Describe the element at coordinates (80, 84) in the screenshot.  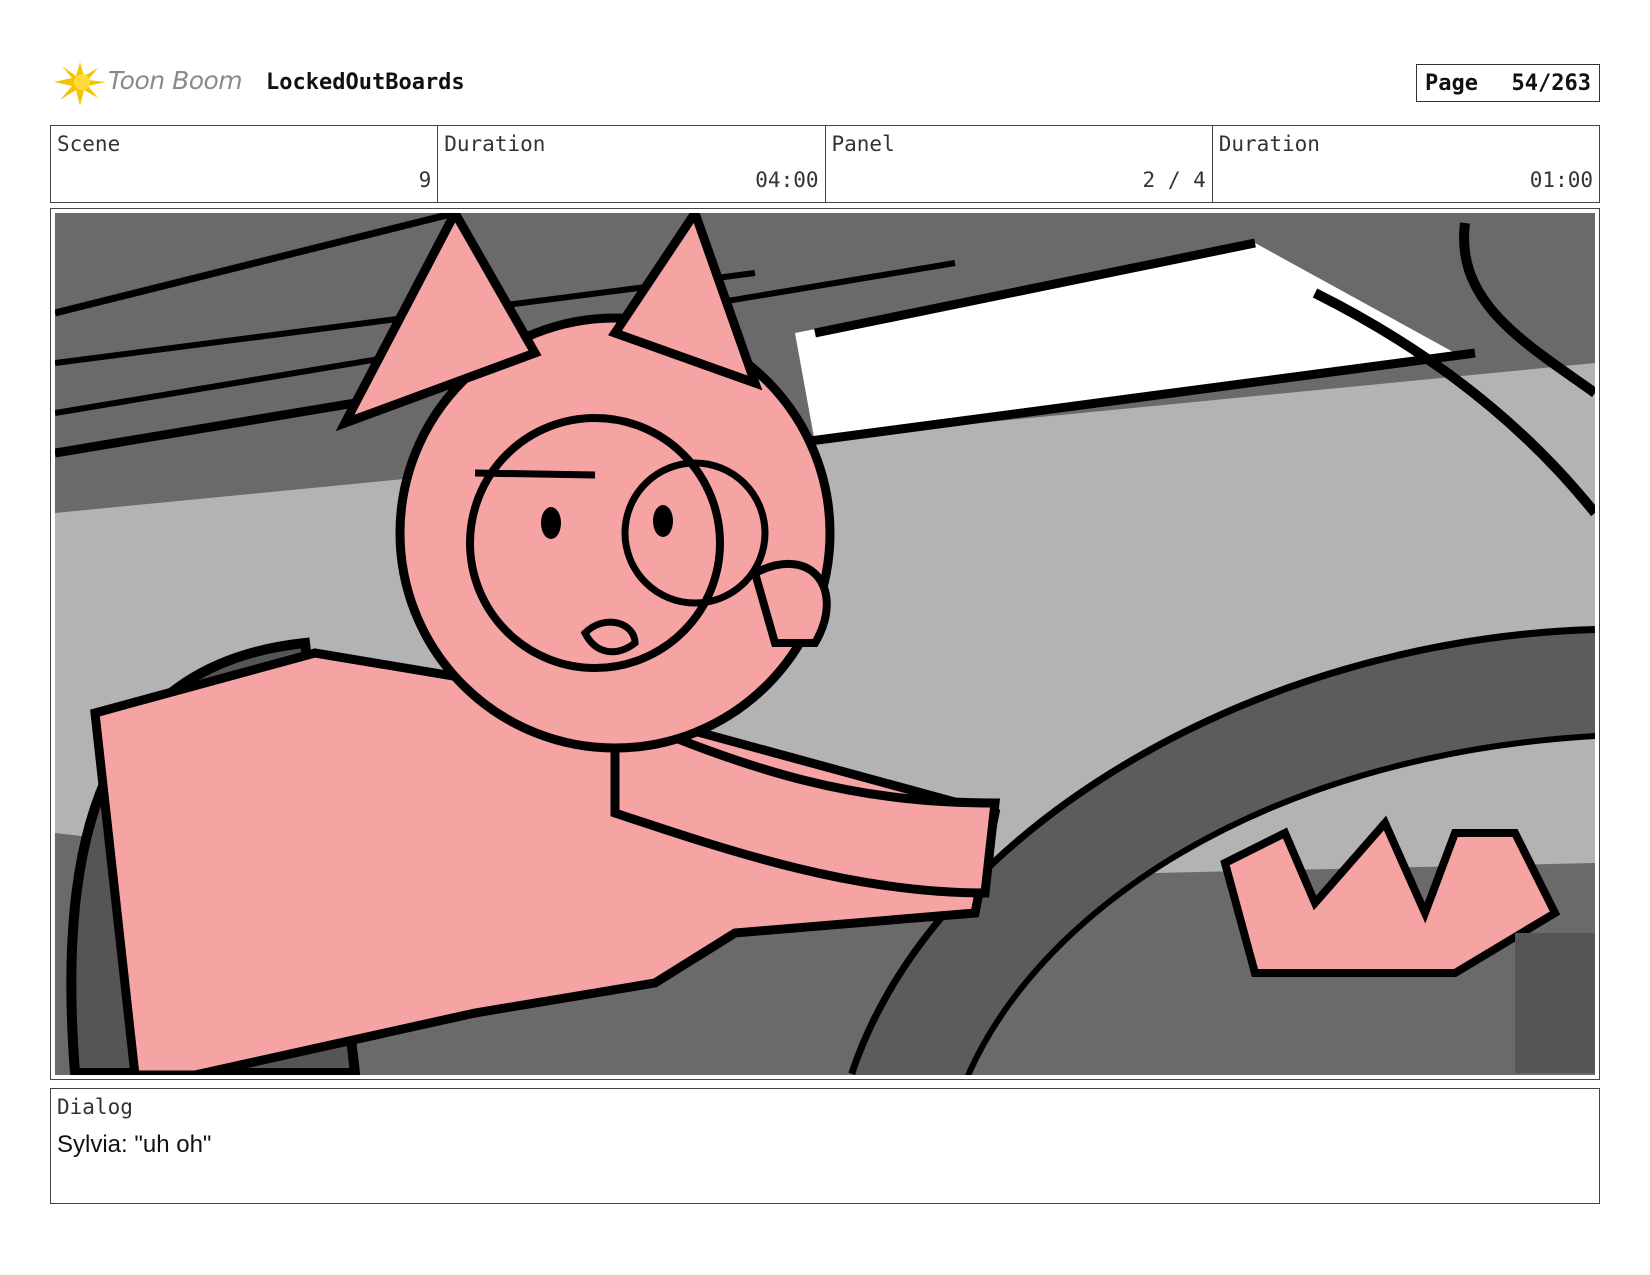
I see `starburst-icon` at that location.